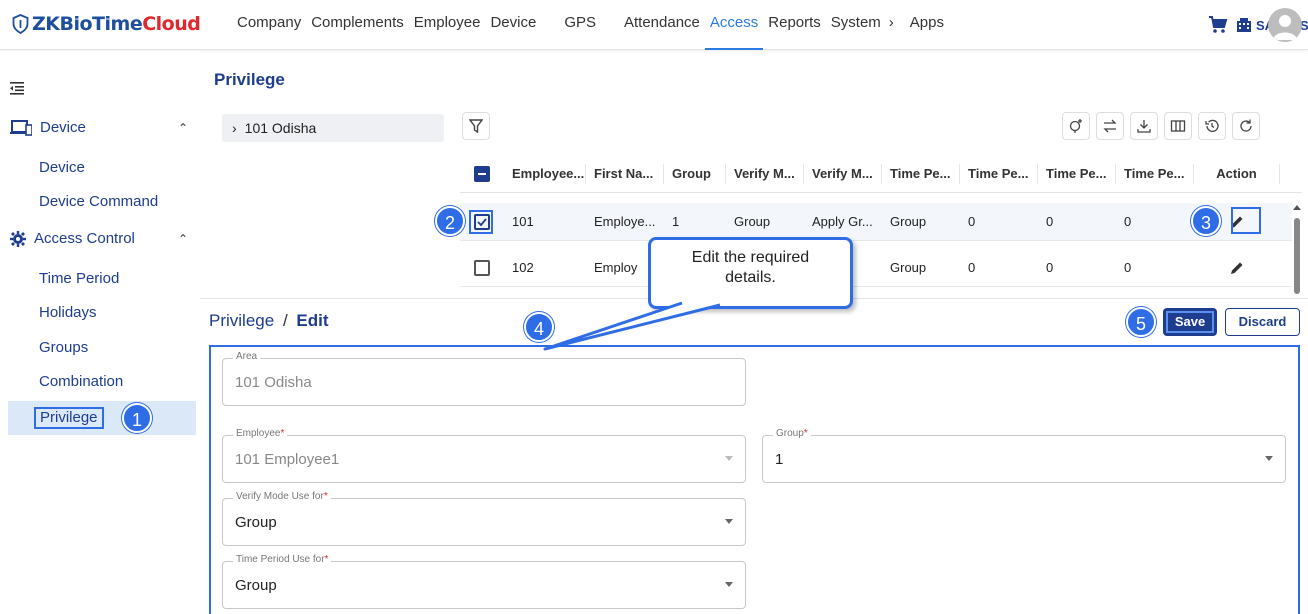 The width and height of the screenshot is (1308, 614). I want to click on columns-button, so click(1178, 126).